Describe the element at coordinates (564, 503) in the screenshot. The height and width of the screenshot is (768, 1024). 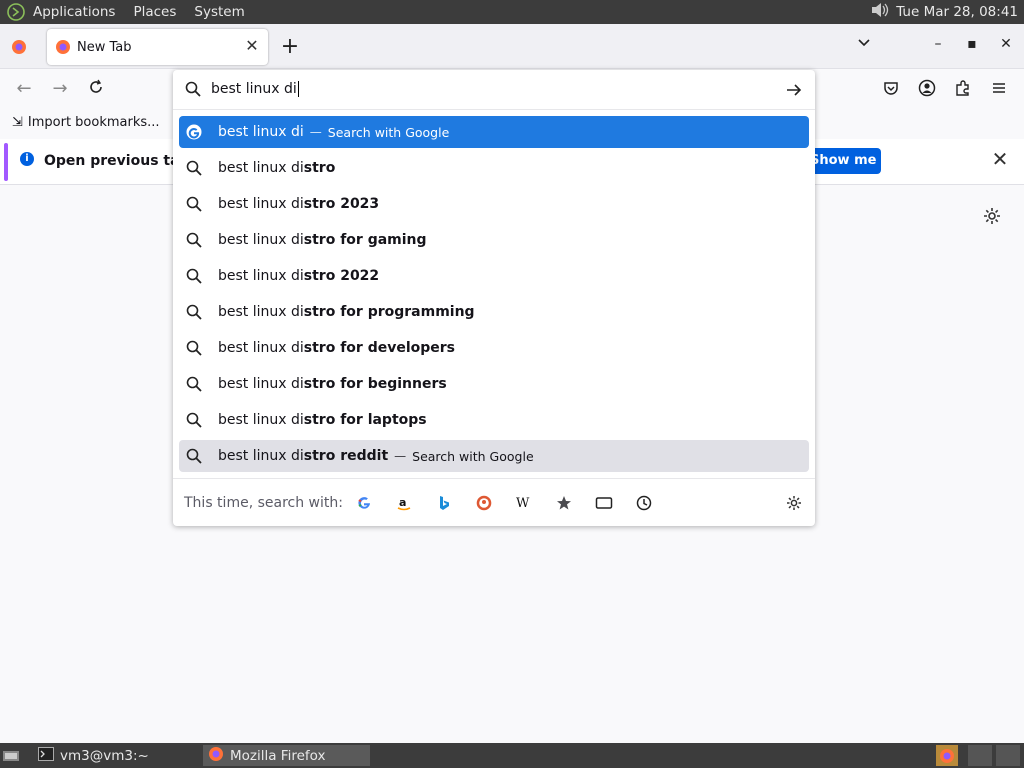
I see `bookmarks-star-icon` at that location.